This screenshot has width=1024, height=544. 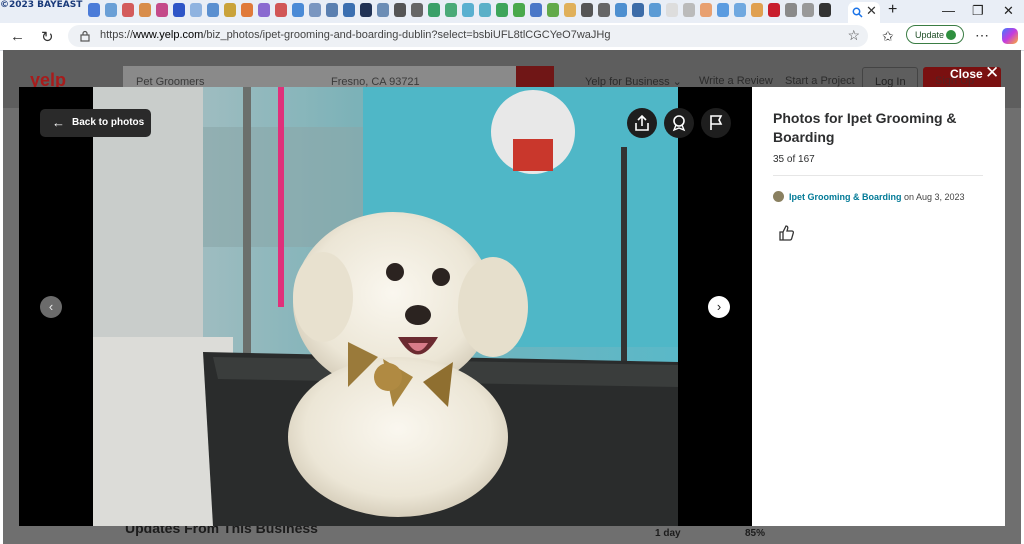 I want to click on flag-button, so click(x=716, y=123).